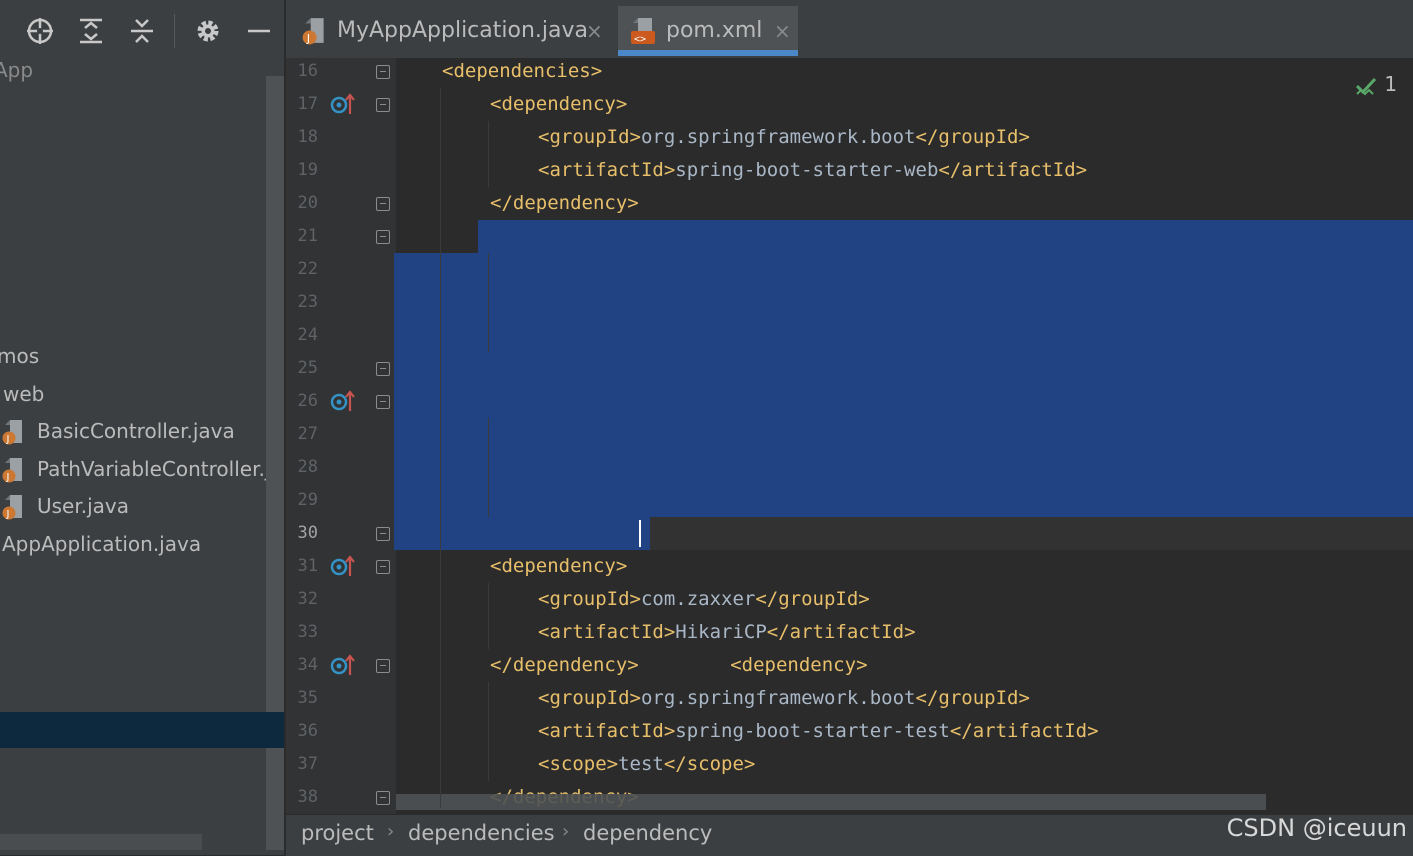  Describe the element at coordinates (136, 431) in the screenshot. I see `tree-item-label: BasicController.java` at that location.